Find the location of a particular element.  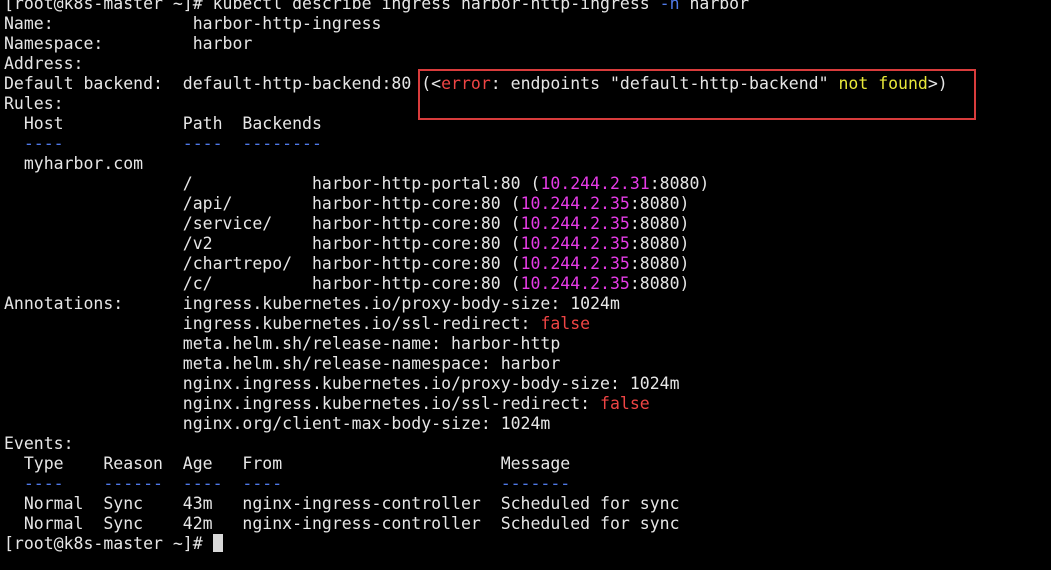

terminal-text: Name: harbor-http-ingress is located at coordinates (193, 23).